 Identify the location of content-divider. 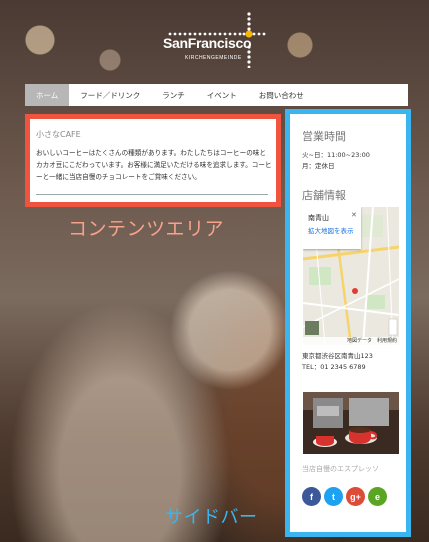
(152, 194).